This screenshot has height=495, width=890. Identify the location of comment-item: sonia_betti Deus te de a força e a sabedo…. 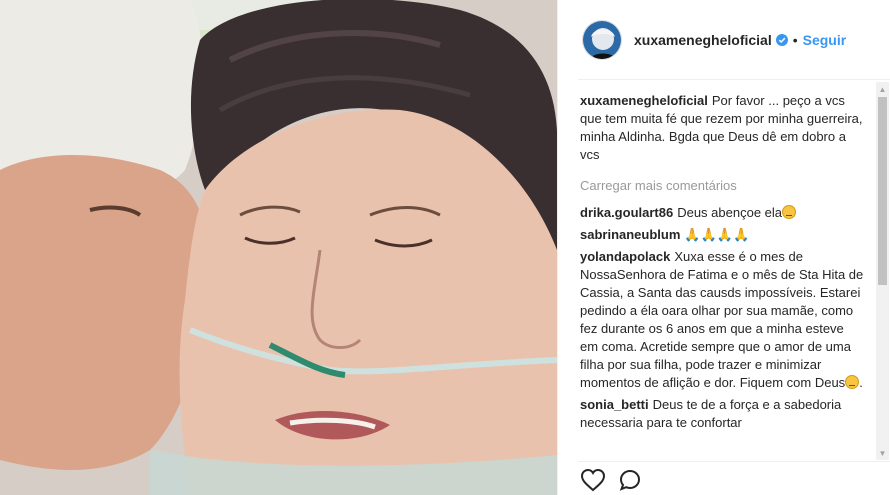
(722, 414).